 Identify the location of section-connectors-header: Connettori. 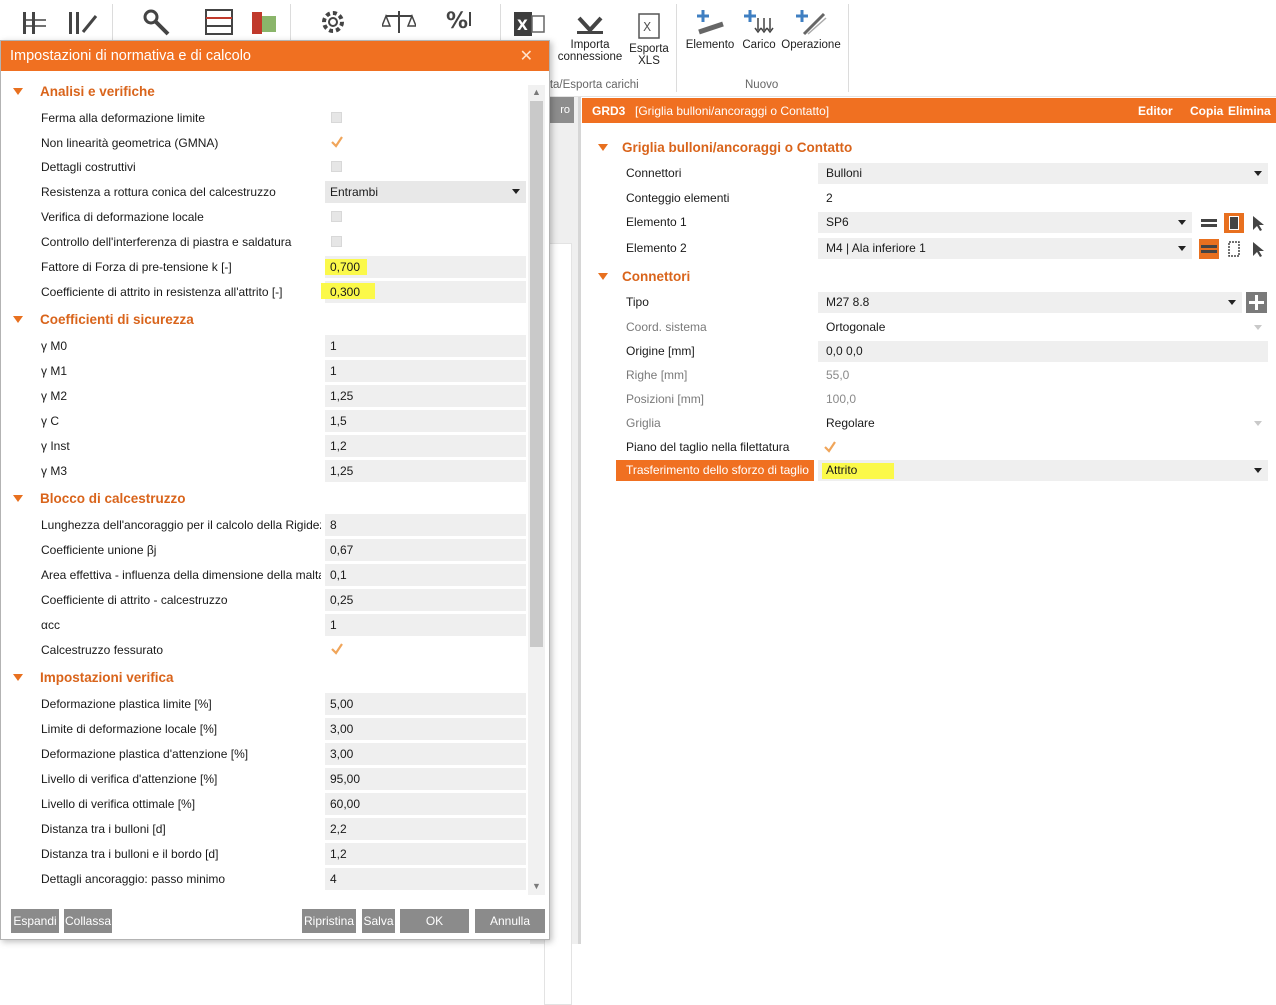
(644, 276).